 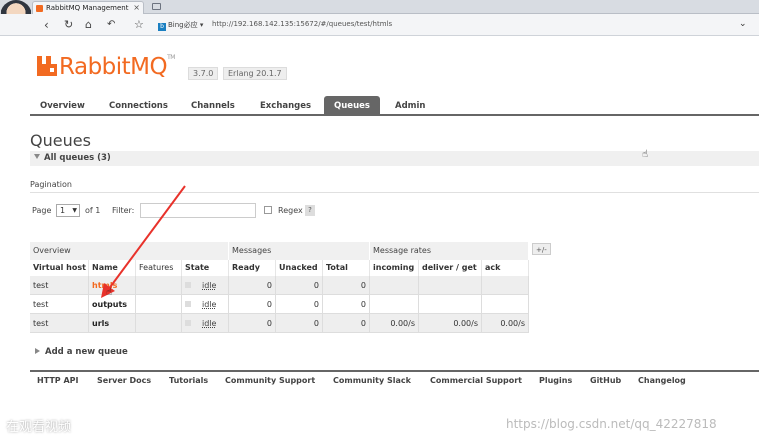 I want to click on queue-name: urls, so click(x=100, y=323).